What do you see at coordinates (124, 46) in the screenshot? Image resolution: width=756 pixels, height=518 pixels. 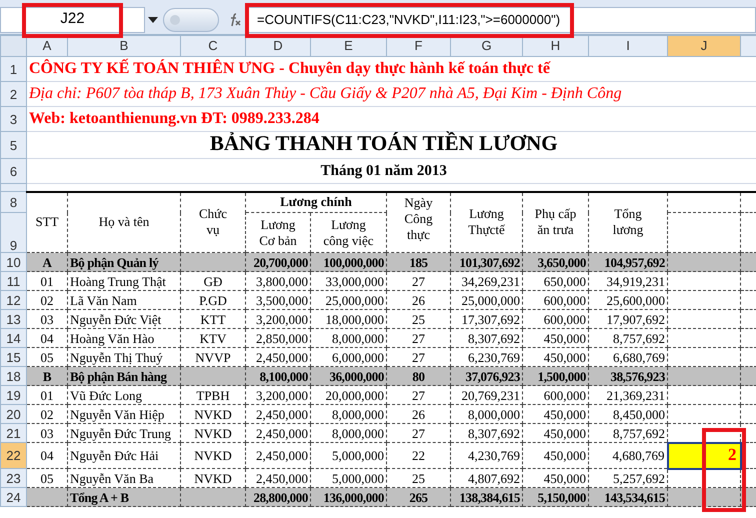 I see `column-header: B` at bounding box center [124, 46].